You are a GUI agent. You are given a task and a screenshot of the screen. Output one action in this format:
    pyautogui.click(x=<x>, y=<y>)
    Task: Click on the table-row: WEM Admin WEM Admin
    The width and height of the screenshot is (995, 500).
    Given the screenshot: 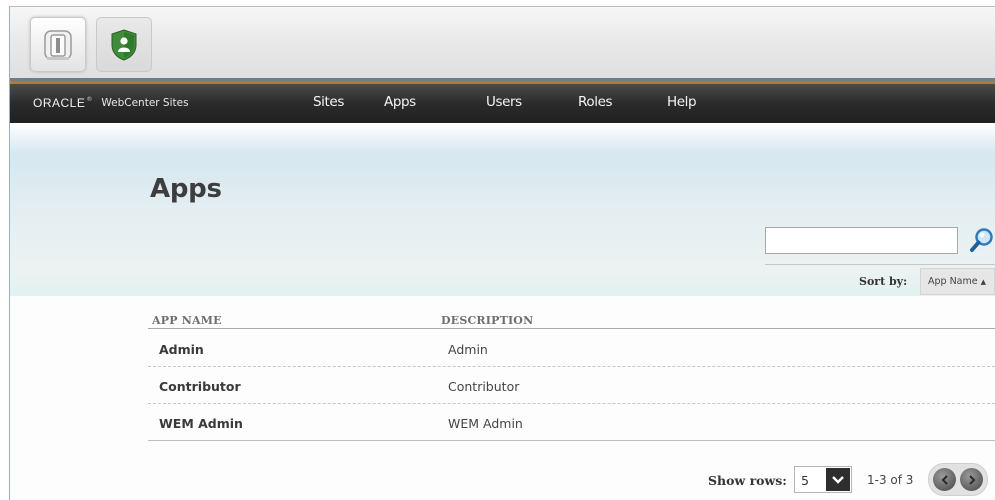 What is the action you would take?
    pyautogui.click(x=571, y=422)
    